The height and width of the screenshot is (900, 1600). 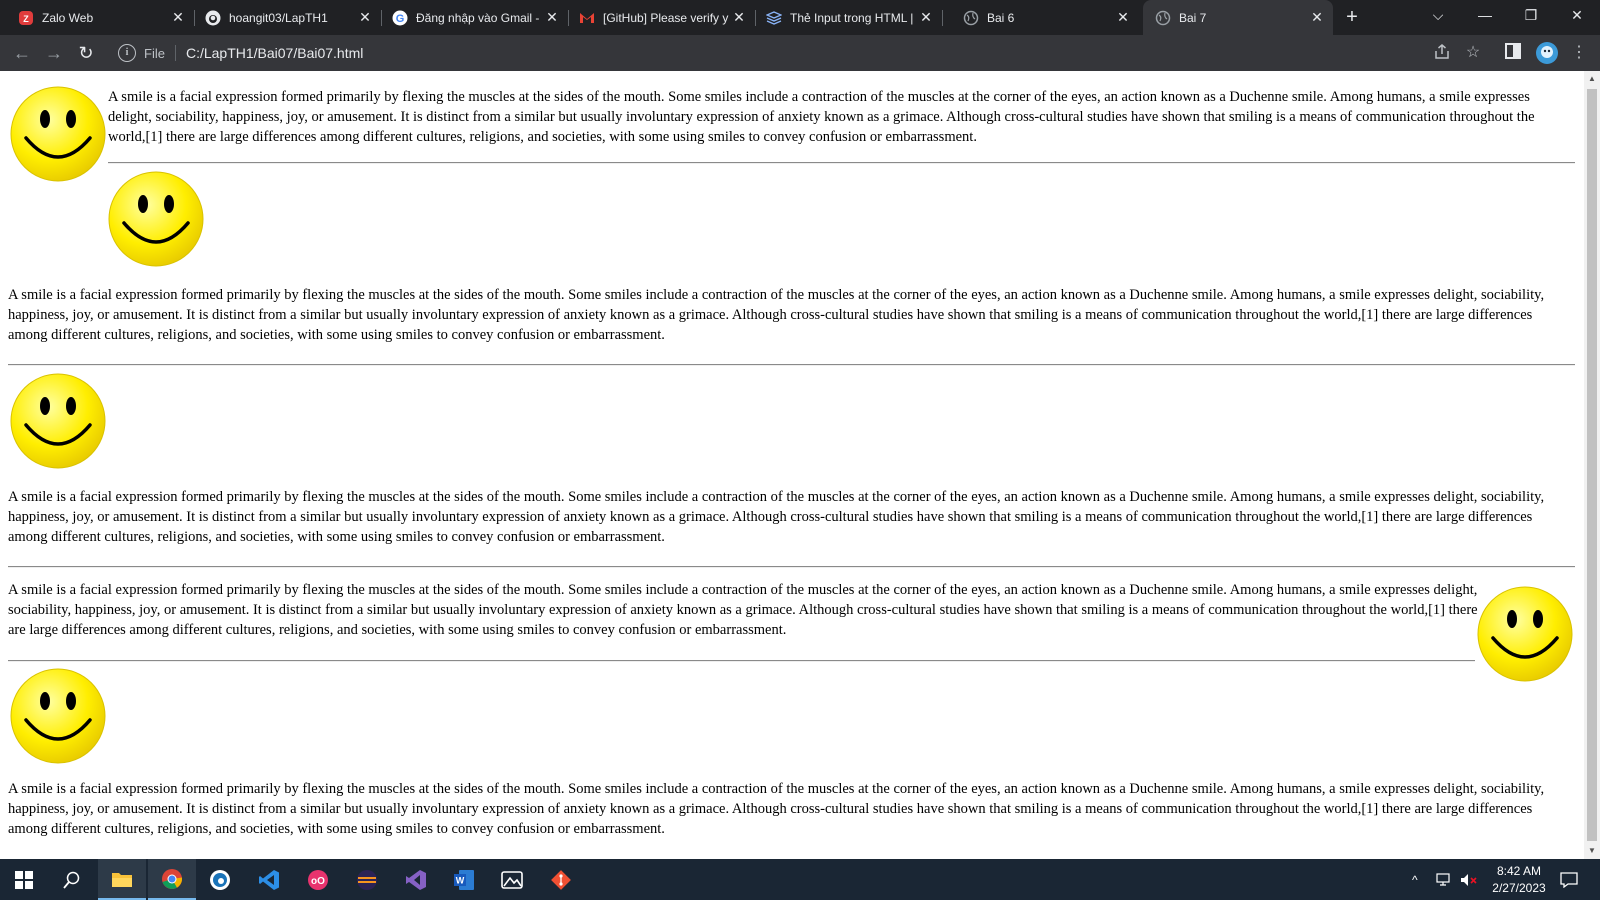 I want to click on word-icon: W, so click(x=464, y=879).